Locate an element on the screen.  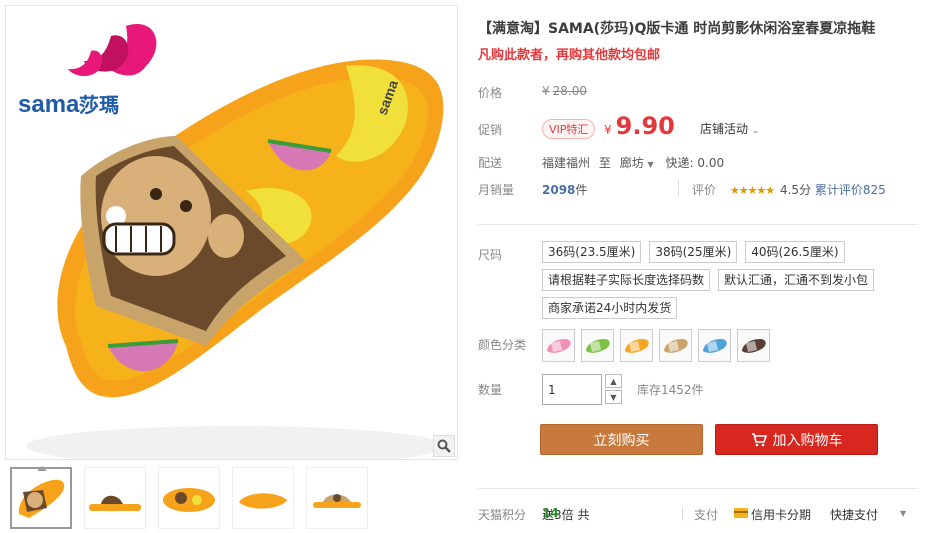
pay-label: 支付 is located at coordinates (706, 515).